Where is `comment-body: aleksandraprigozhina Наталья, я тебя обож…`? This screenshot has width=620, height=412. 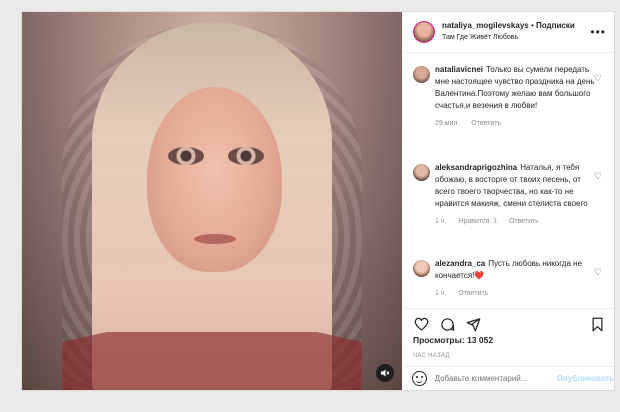 comment-body: aleksandraprigozhina Наталья, я тебя обож… is located at coordinates (515, 195).